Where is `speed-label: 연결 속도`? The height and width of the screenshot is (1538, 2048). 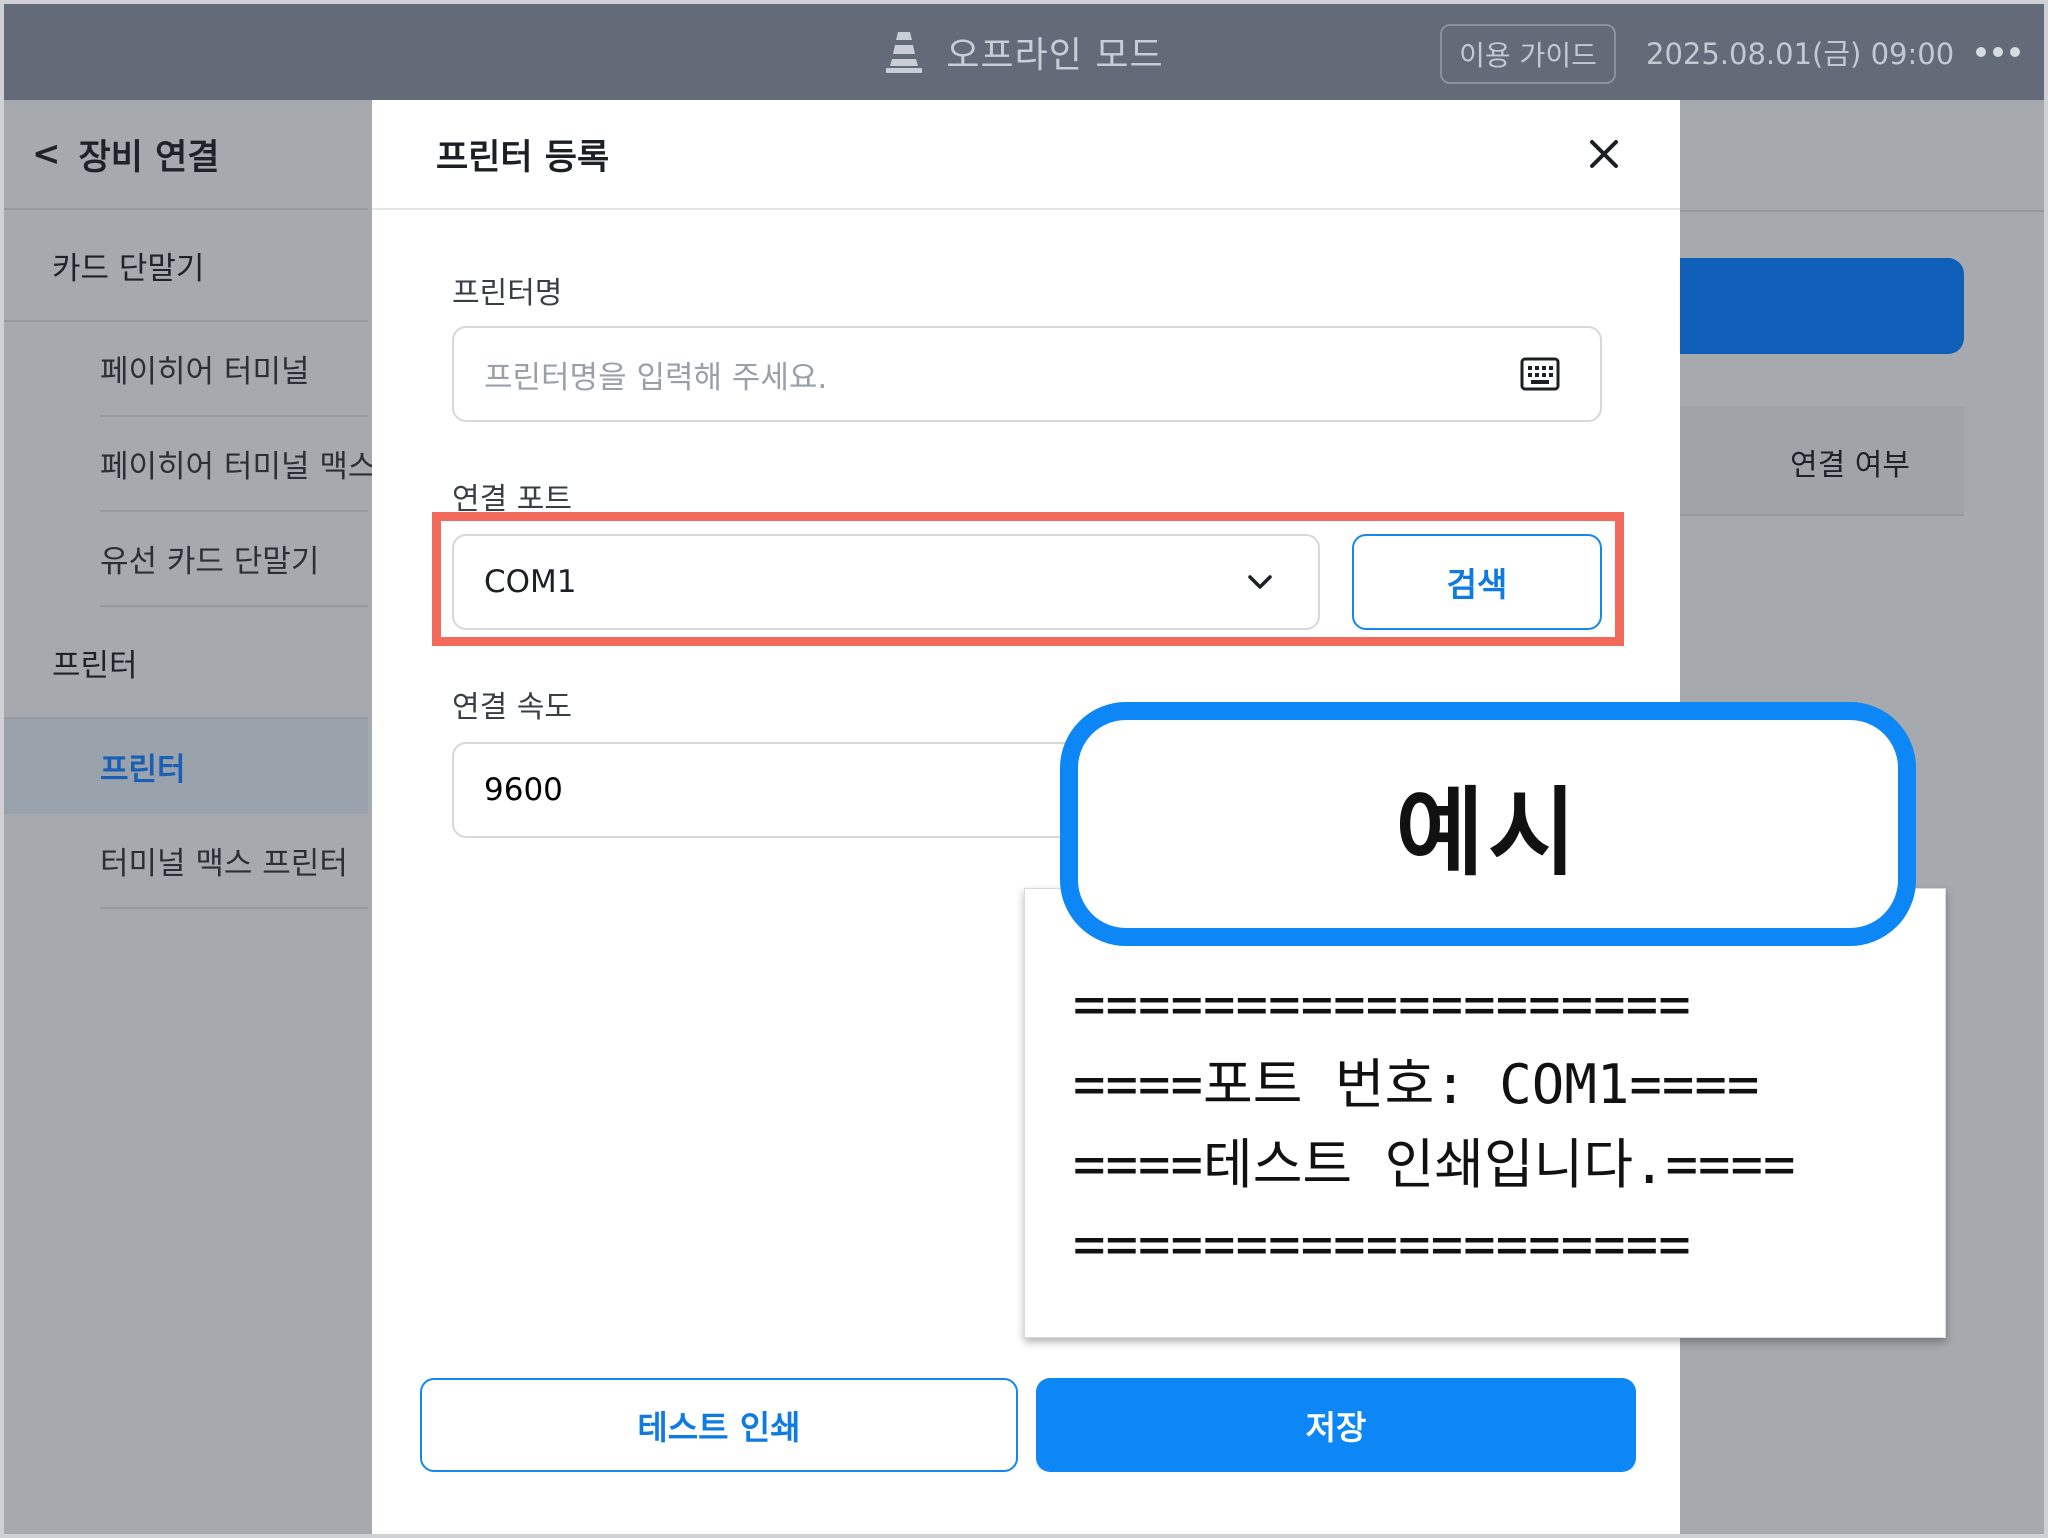
speed-label: 연결 속도 is located at coordinates (512, 707).